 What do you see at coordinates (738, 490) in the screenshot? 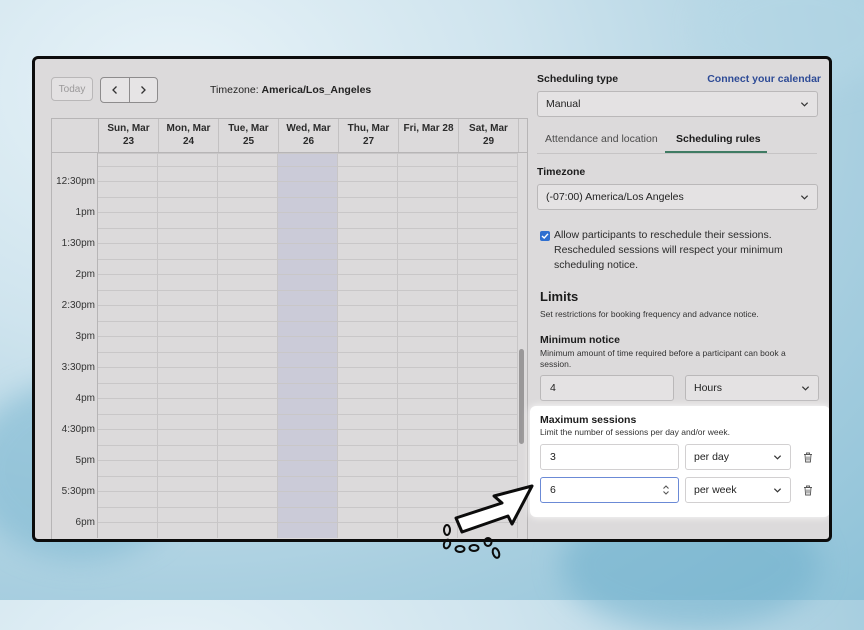
I see `max-sessions-per-week-unit-select: per week` at bounding box center [738, 490].